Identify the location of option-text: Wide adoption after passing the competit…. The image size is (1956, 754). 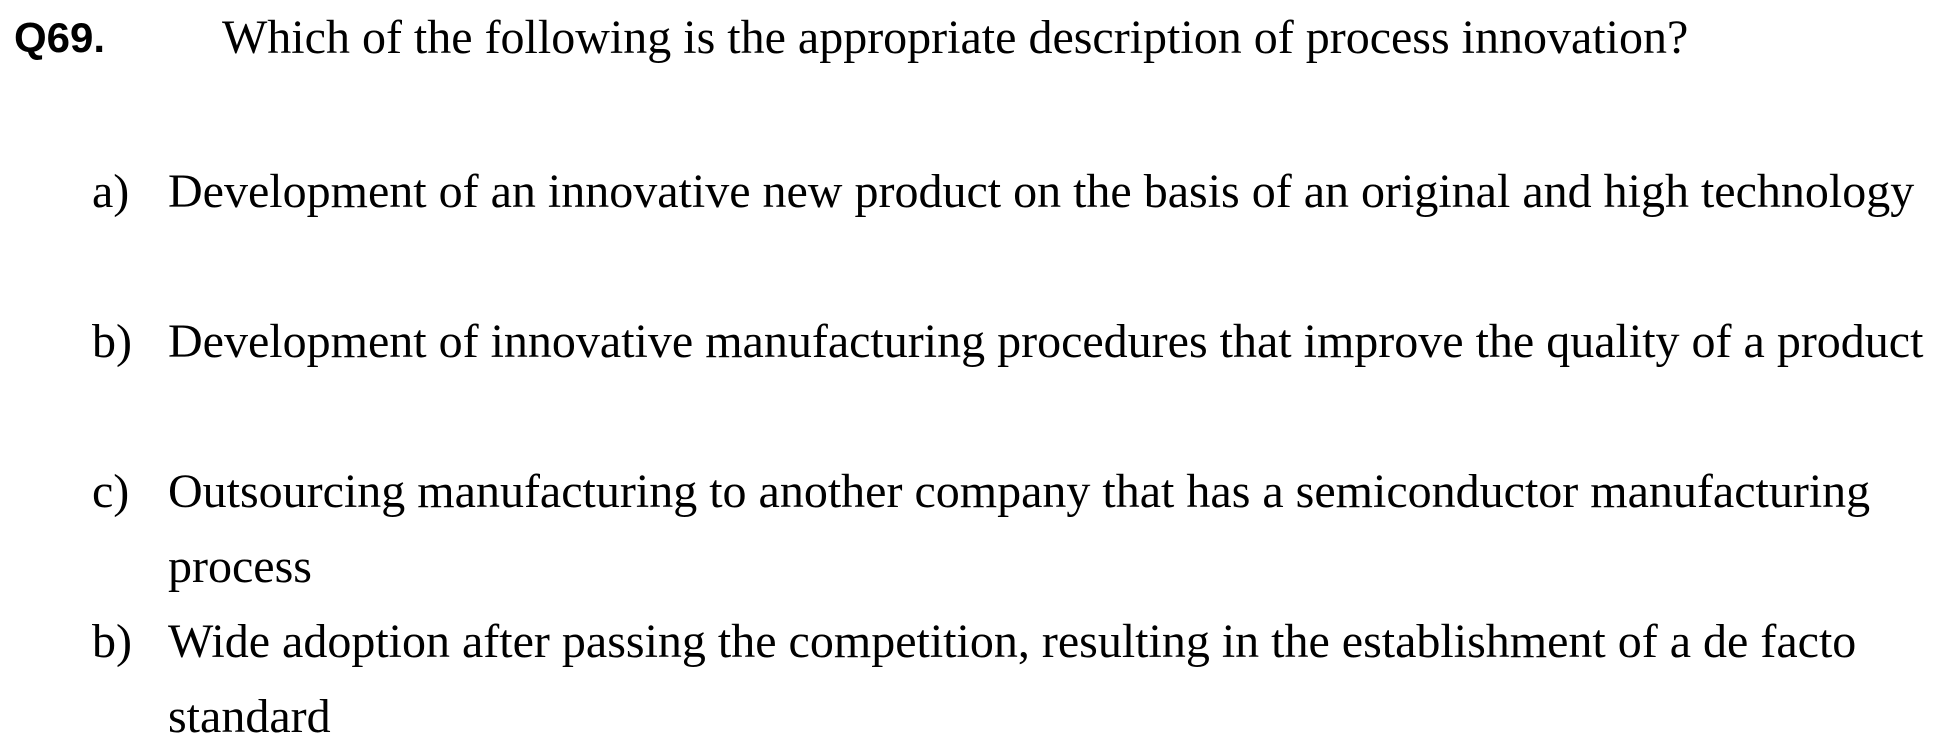
(1012, 679).